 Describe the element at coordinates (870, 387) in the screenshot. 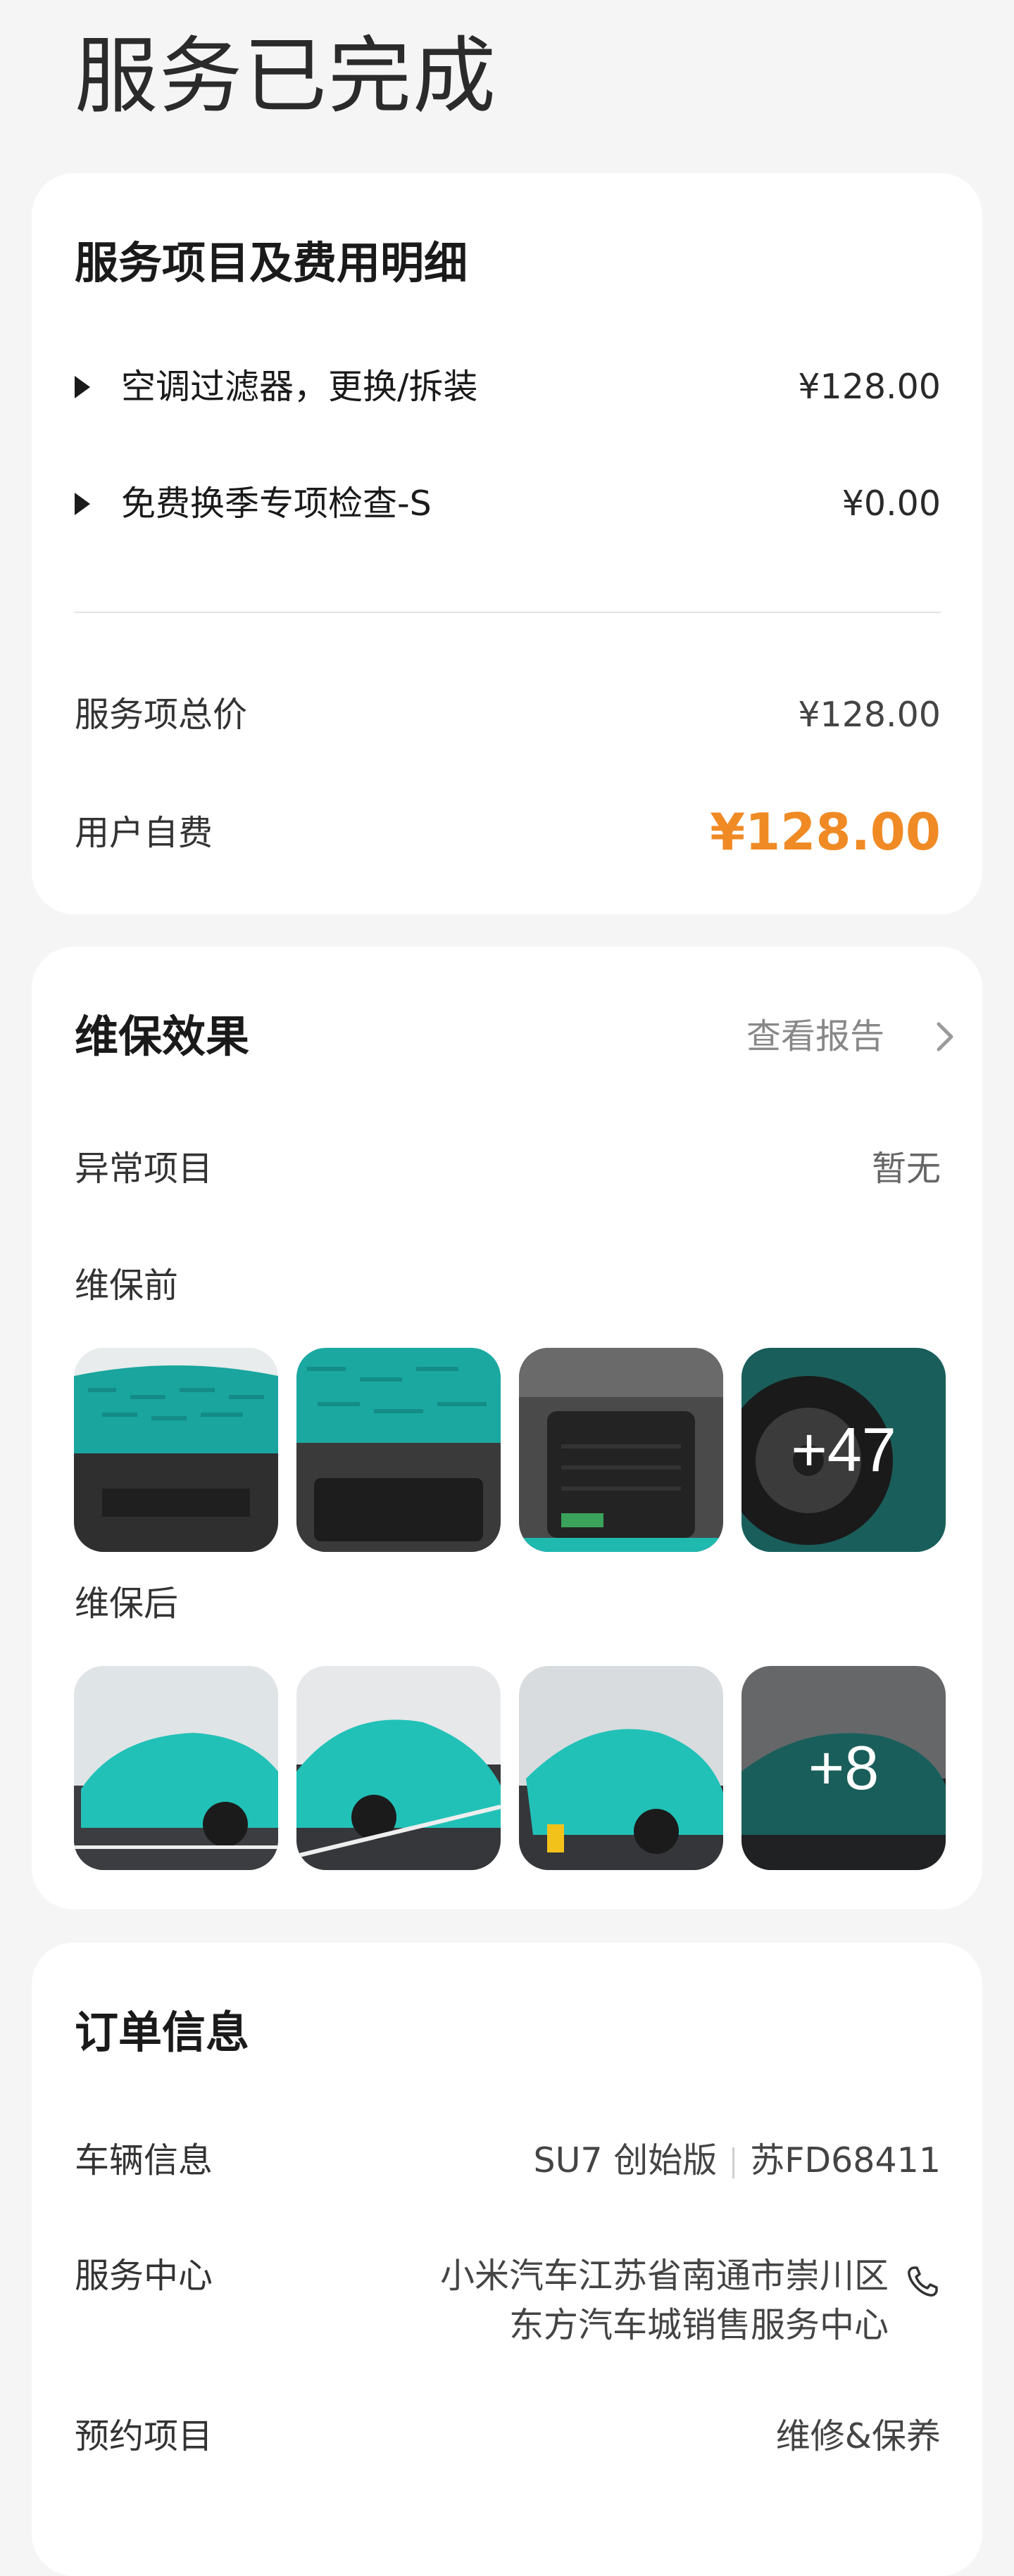

I see `fee-item-price: ¥128.00` at that location.